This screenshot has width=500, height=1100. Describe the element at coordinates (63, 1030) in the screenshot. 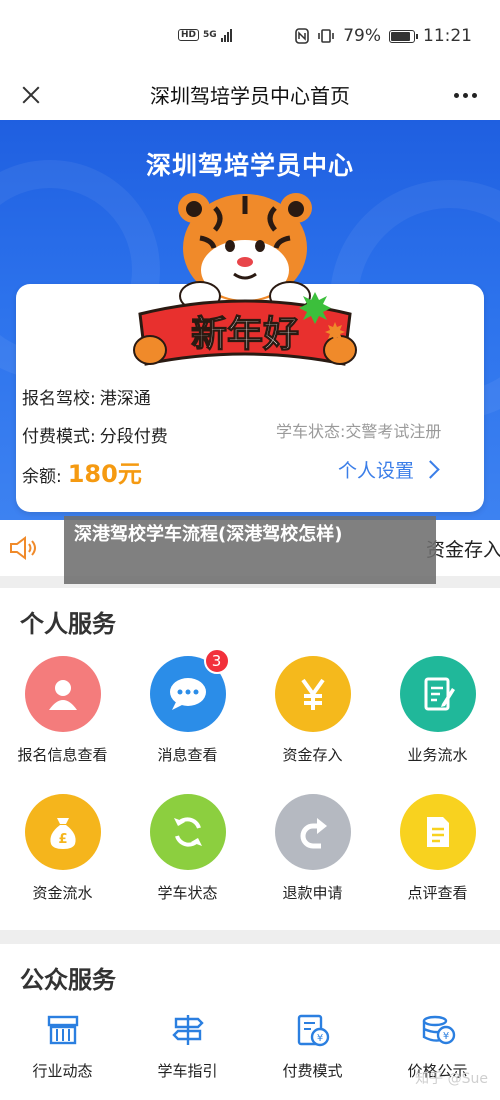

I see `news-icon` at that location.